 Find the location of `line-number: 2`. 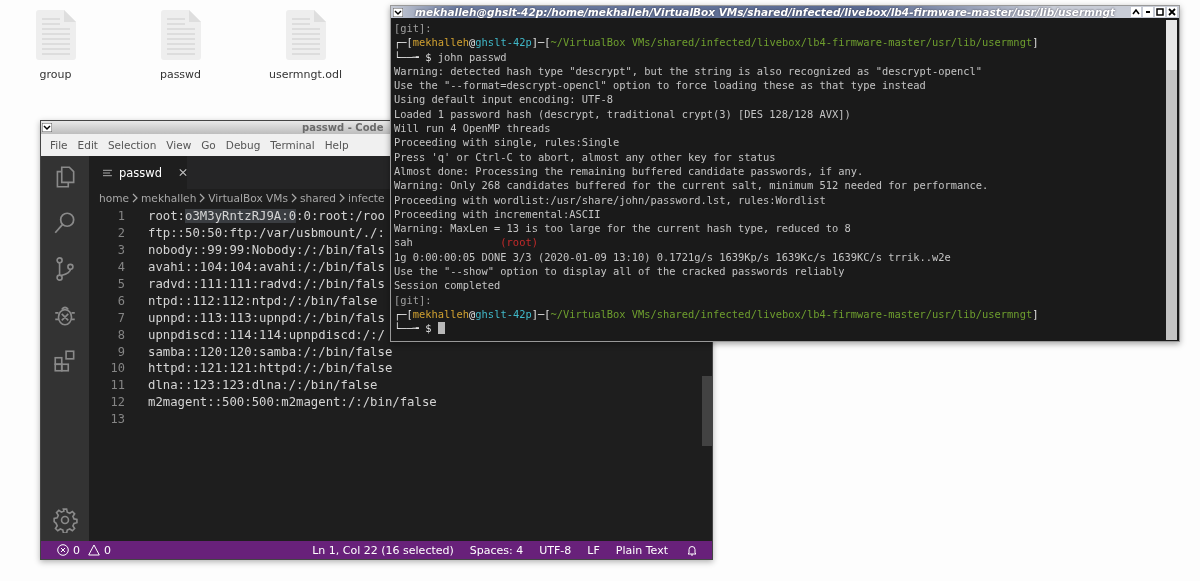

line-number: 2 is located at coordinates (120, 233).